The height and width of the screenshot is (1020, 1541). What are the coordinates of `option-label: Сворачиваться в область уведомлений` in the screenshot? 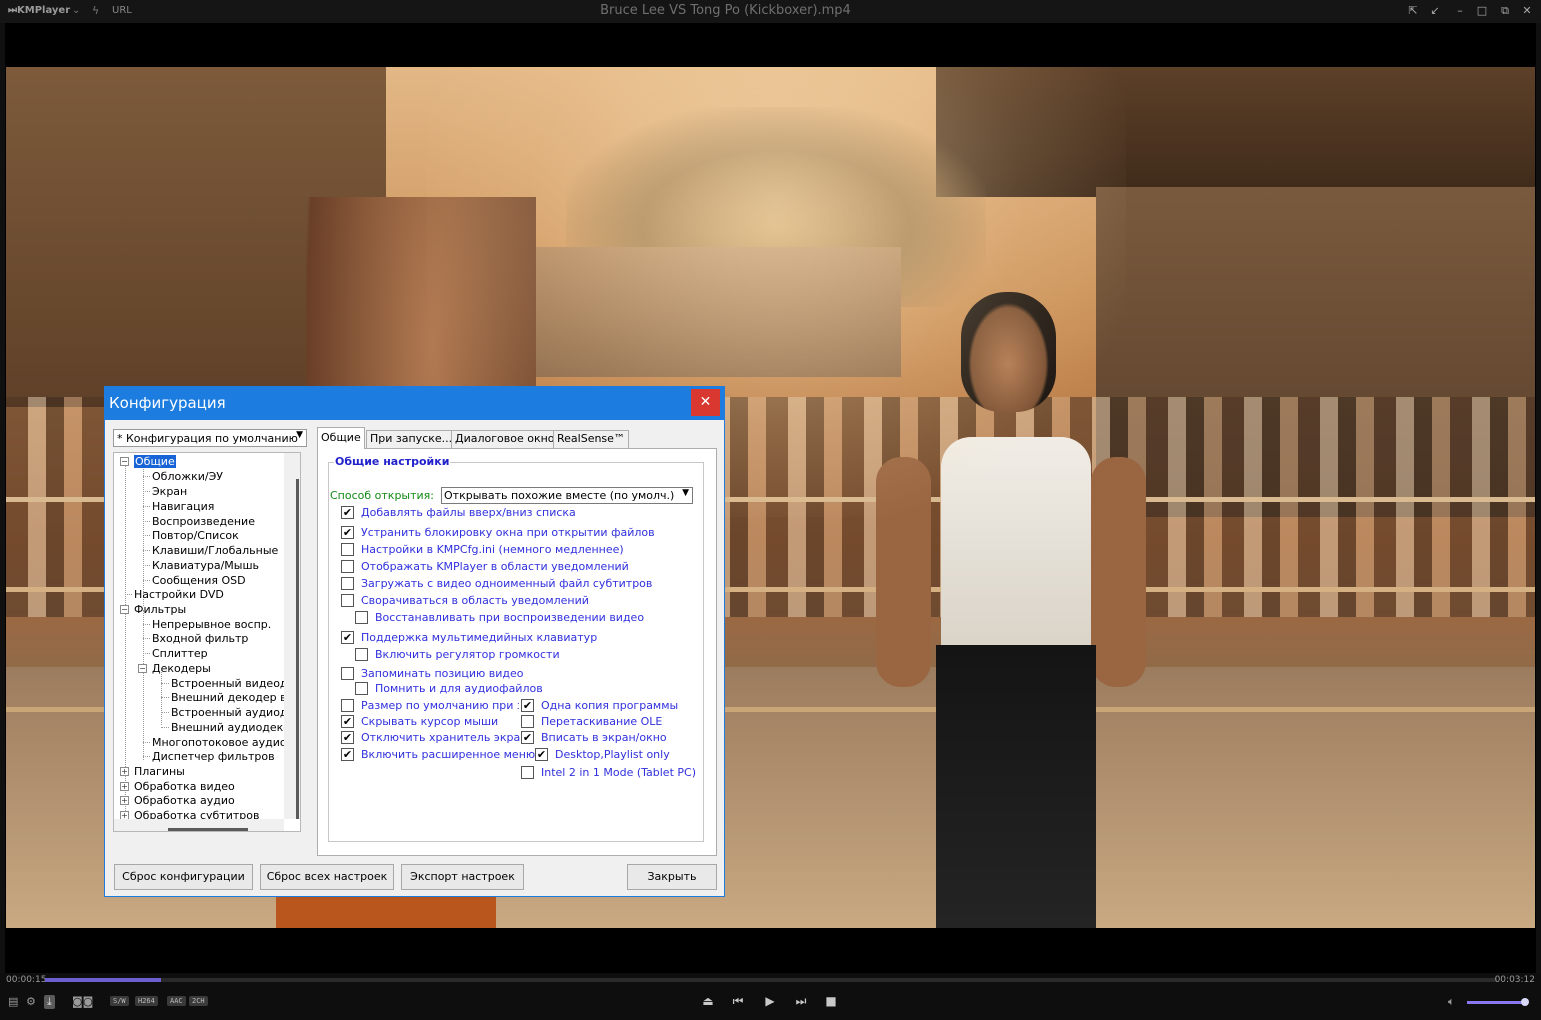 It's located at (475, 600).